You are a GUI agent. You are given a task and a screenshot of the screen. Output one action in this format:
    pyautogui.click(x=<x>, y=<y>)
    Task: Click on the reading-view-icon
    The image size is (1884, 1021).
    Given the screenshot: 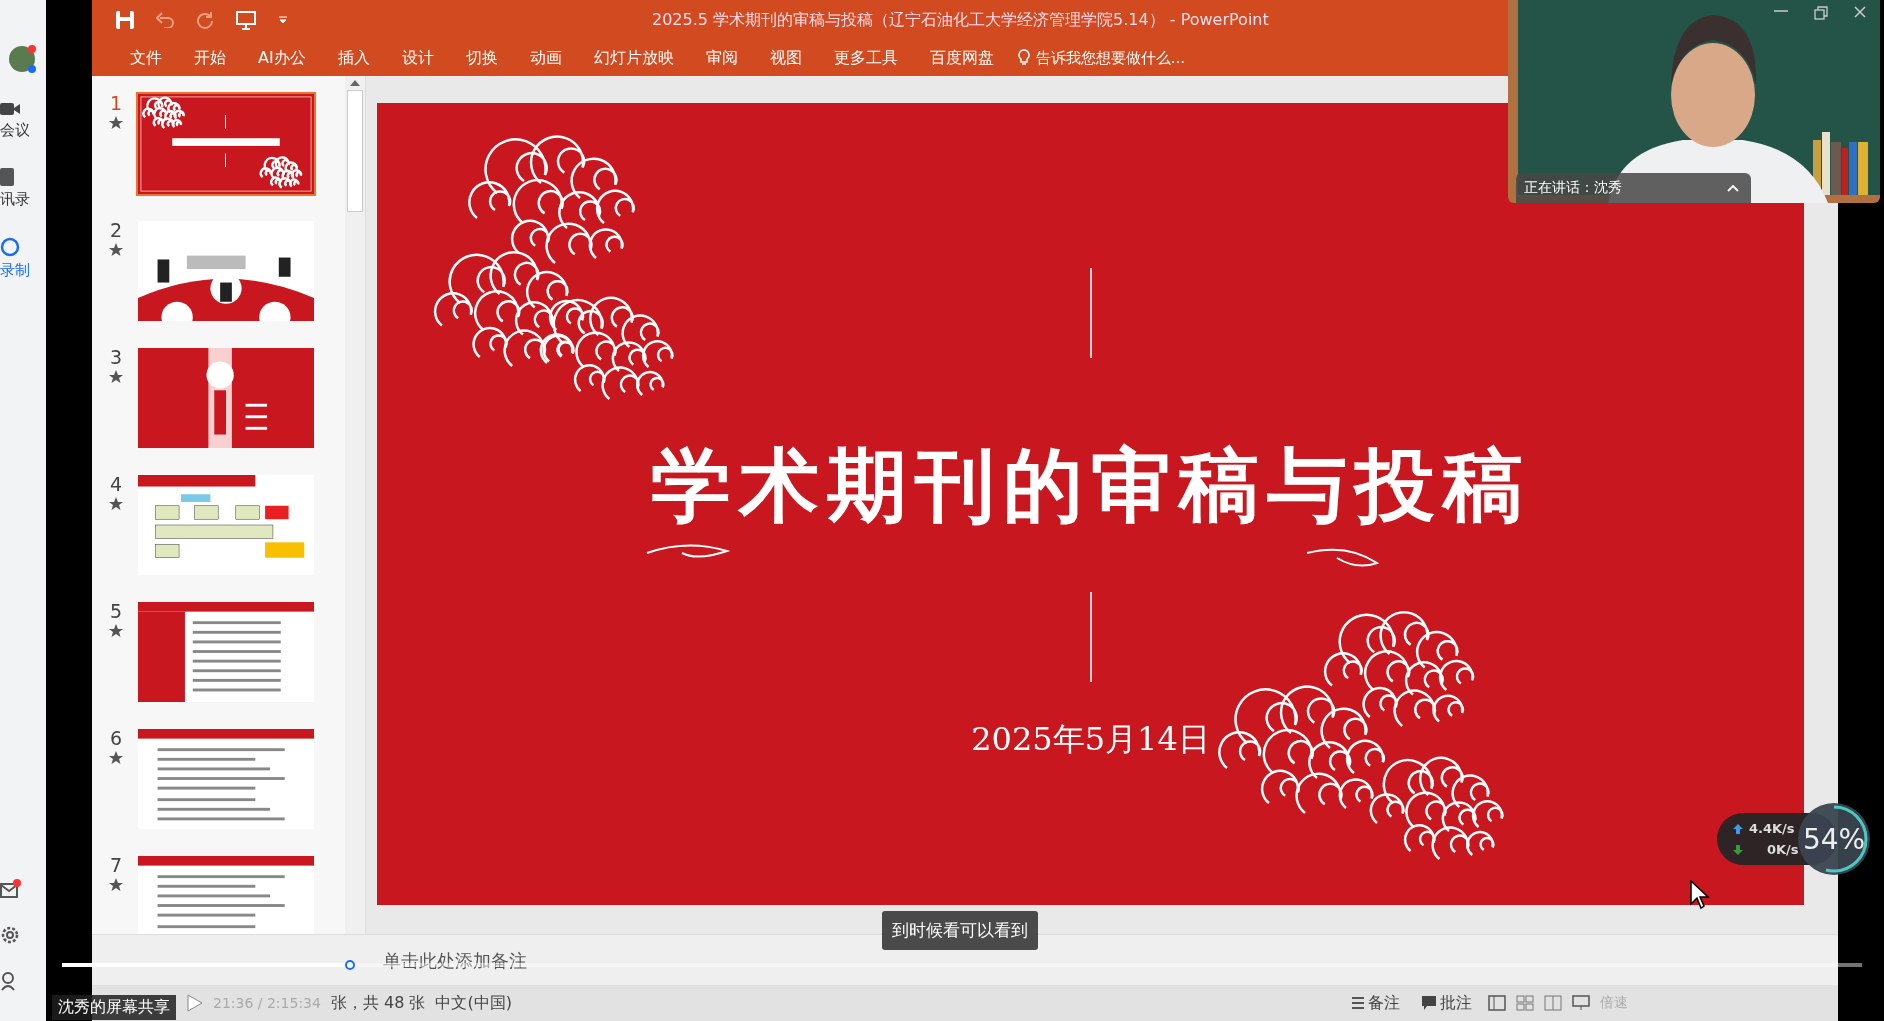 What is the action you would take?
    pyautogui.click(x=1553, y=1003)
    